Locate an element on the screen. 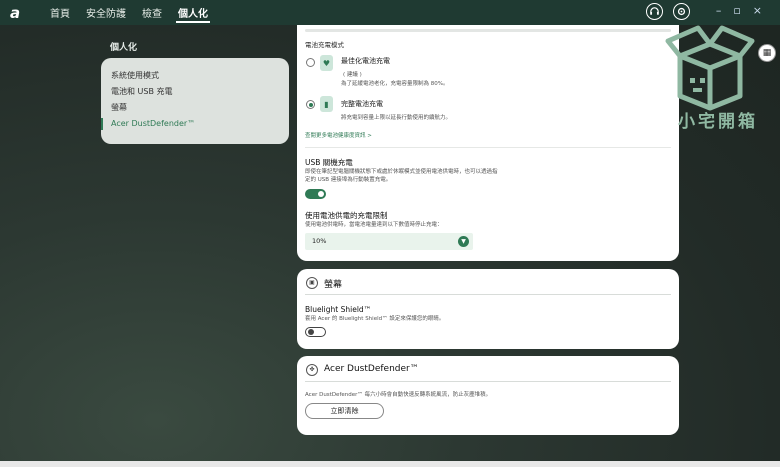 This screenshot has width=780, height=467. scroll-indicator is located at coordinates (488, 30).